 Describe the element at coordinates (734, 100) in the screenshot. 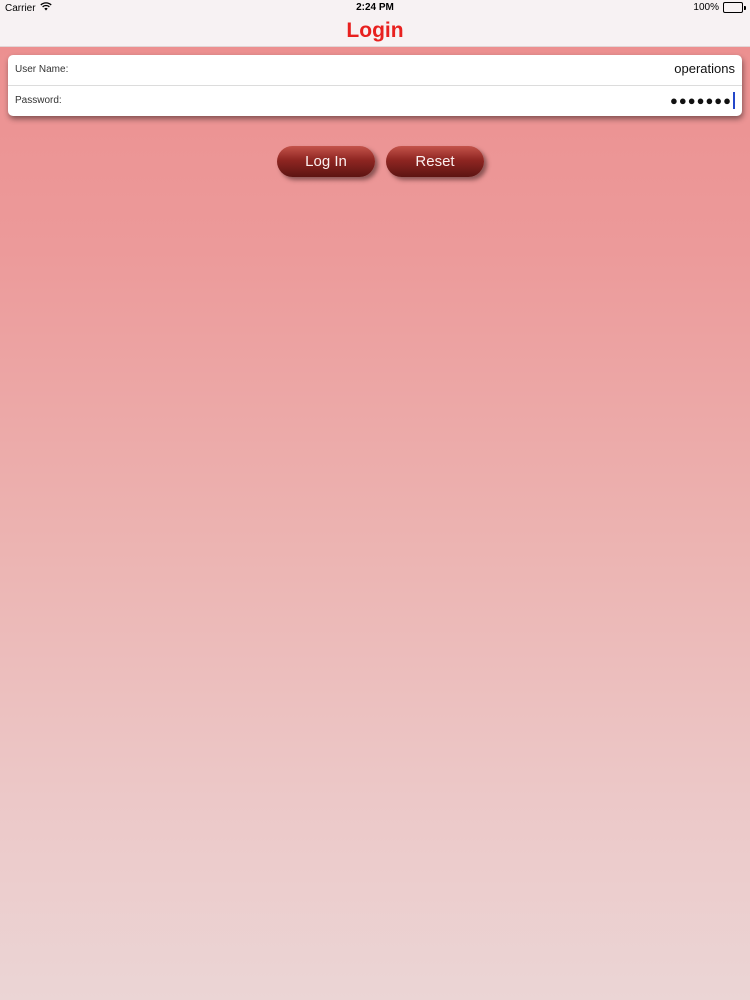

I see `text-caret` at that location.